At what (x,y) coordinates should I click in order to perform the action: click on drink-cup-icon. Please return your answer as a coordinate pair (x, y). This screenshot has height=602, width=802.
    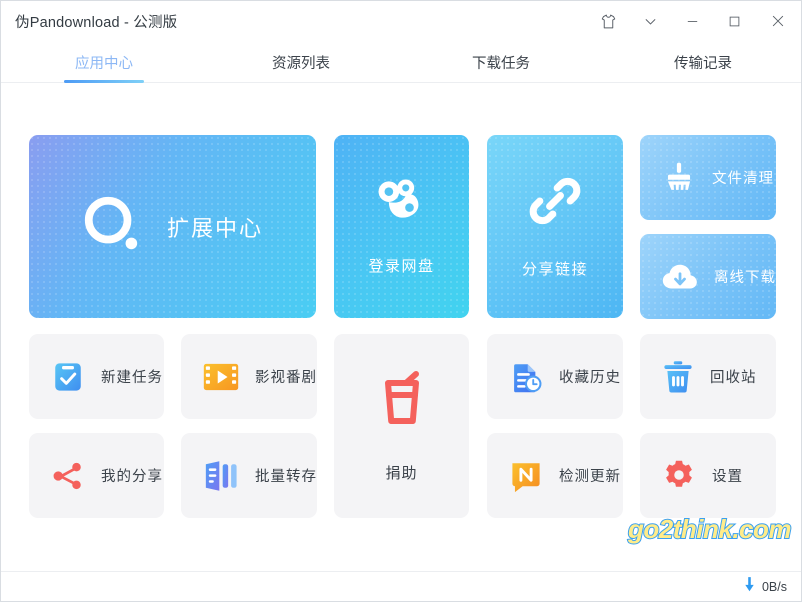
    Looking at the image, I should click on (402, 400).